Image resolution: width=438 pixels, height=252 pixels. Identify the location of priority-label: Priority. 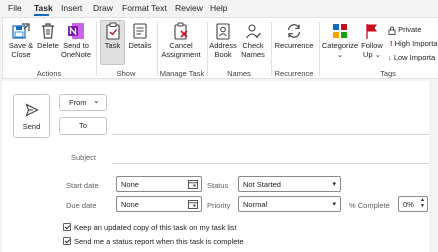
(219, 205).